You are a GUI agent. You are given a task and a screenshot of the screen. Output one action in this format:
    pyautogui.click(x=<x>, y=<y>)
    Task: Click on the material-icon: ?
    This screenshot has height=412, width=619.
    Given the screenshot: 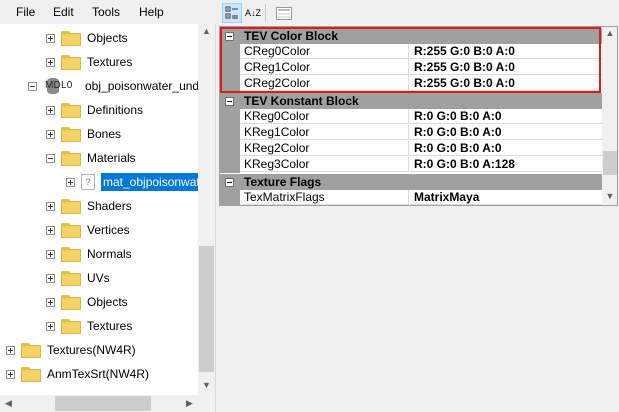 What is the action you would take?
    pyautogui.click(x=88, y=182)
    